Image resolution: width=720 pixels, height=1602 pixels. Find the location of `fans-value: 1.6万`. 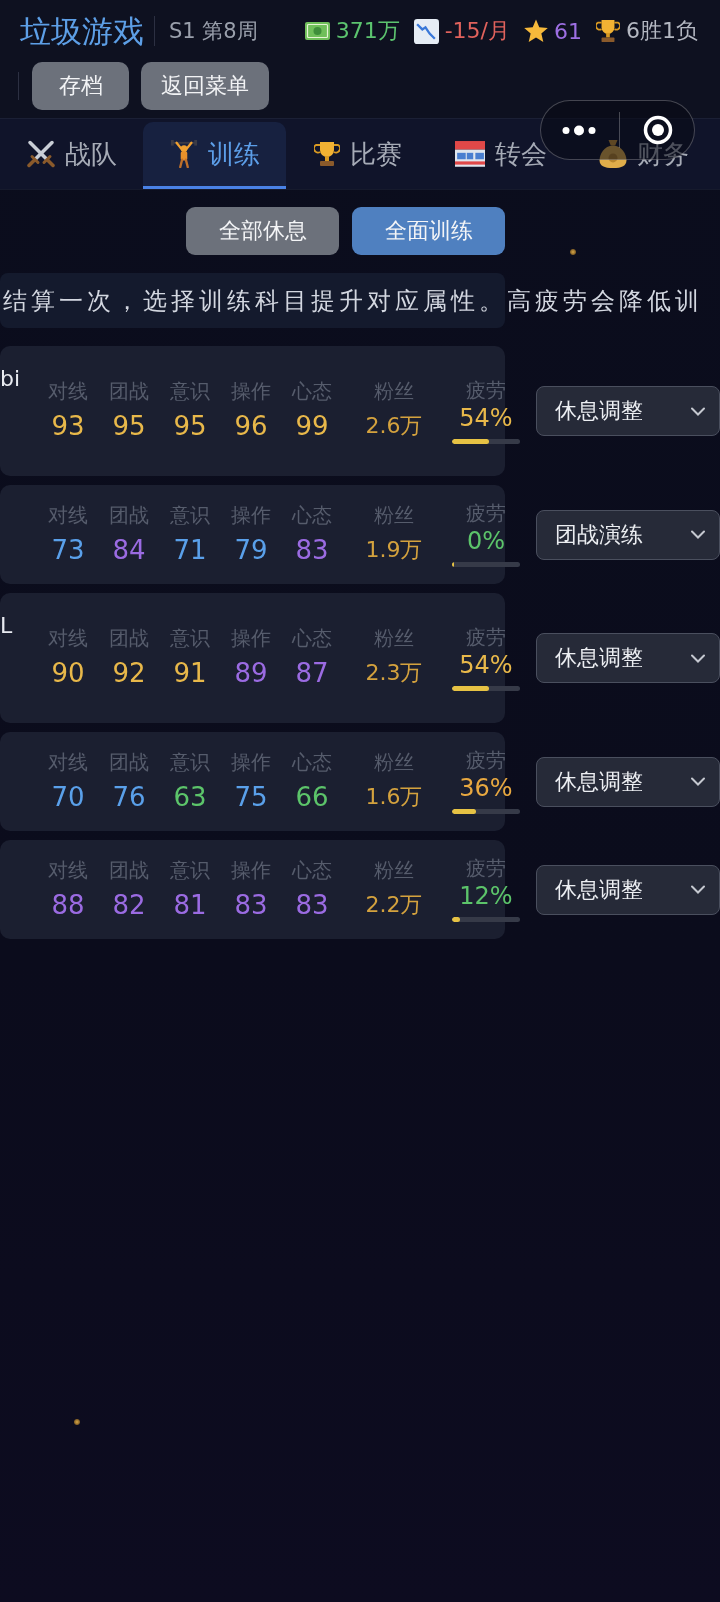

fans-value: 1.6万 is located at coordinates (394, 796).